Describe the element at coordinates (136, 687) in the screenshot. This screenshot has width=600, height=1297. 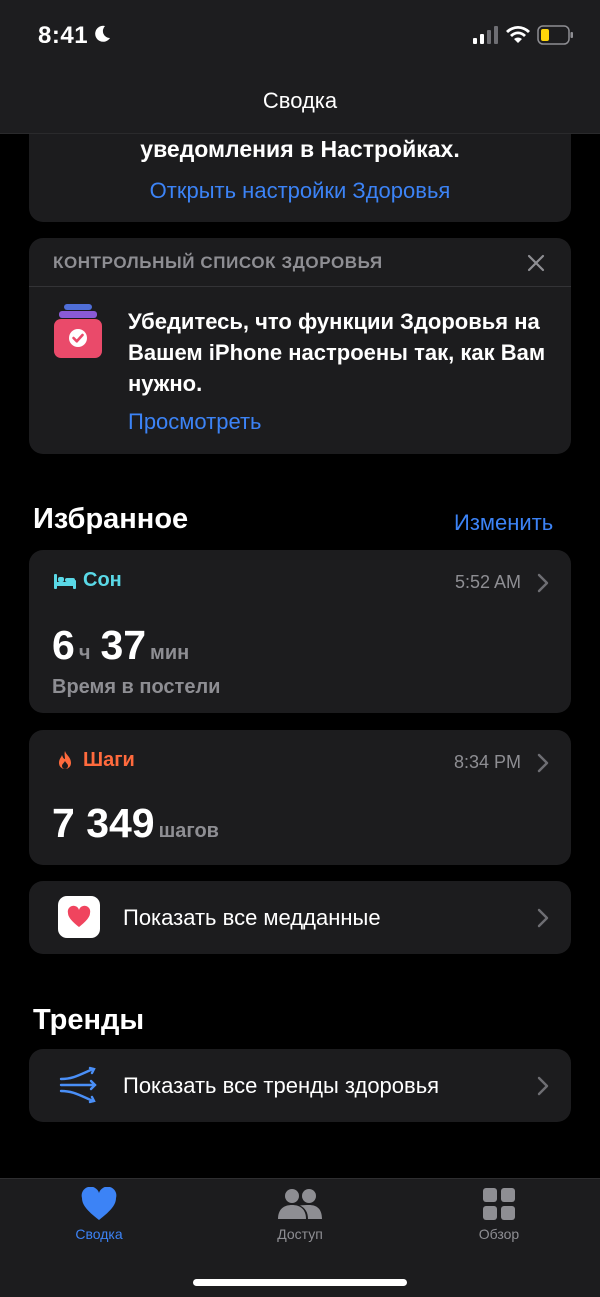
I see `sleep-subtitle: Время в постели` at that location.